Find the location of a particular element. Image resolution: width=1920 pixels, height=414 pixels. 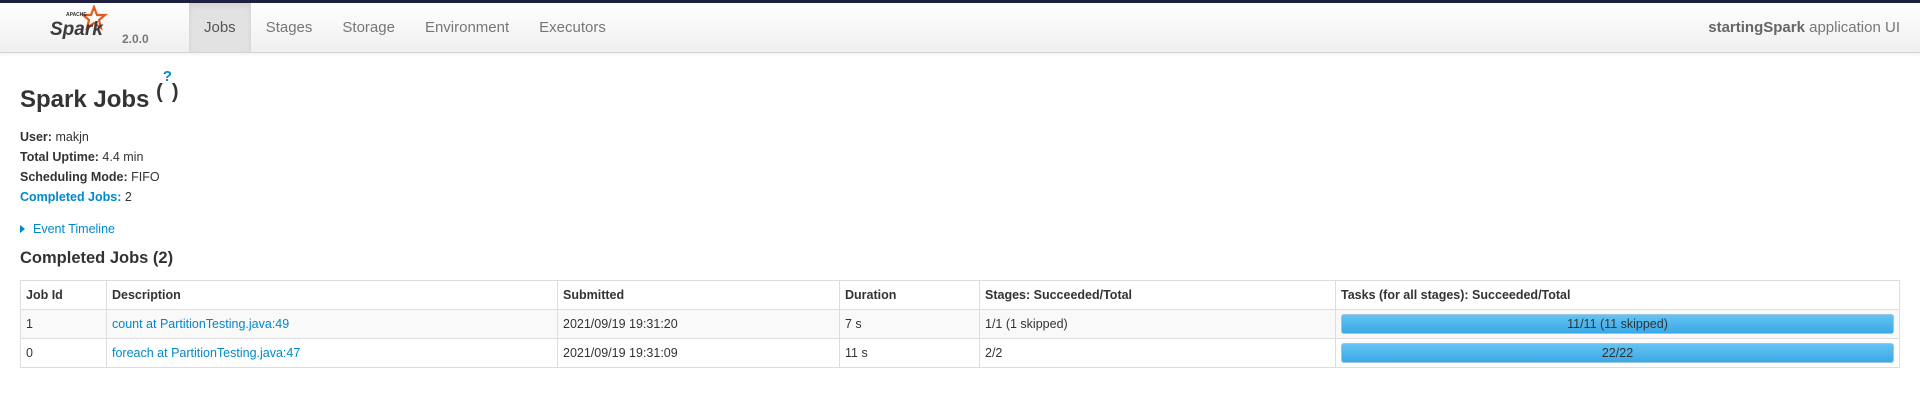

tab-jobs: Jobs is located at coordinates (220, 27).